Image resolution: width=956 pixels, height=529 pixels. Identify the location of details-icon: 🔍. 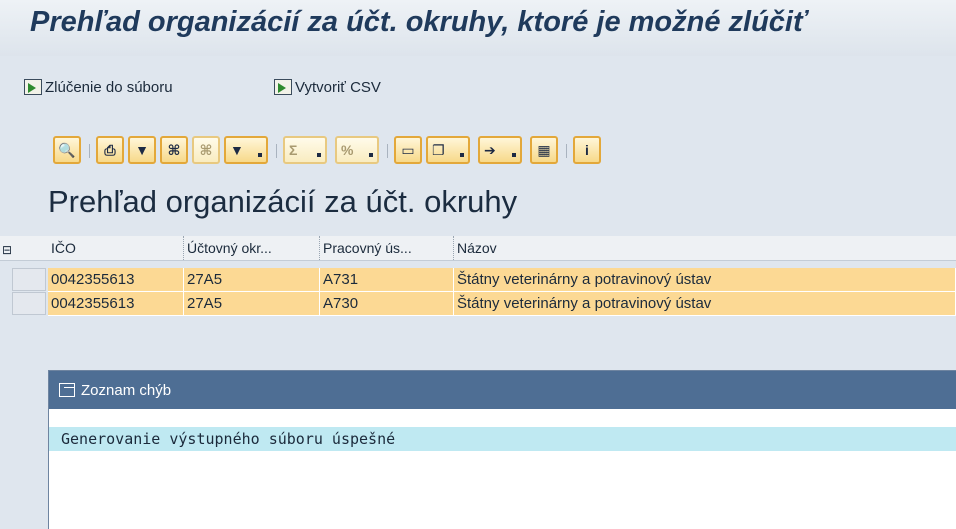
(67, 149).